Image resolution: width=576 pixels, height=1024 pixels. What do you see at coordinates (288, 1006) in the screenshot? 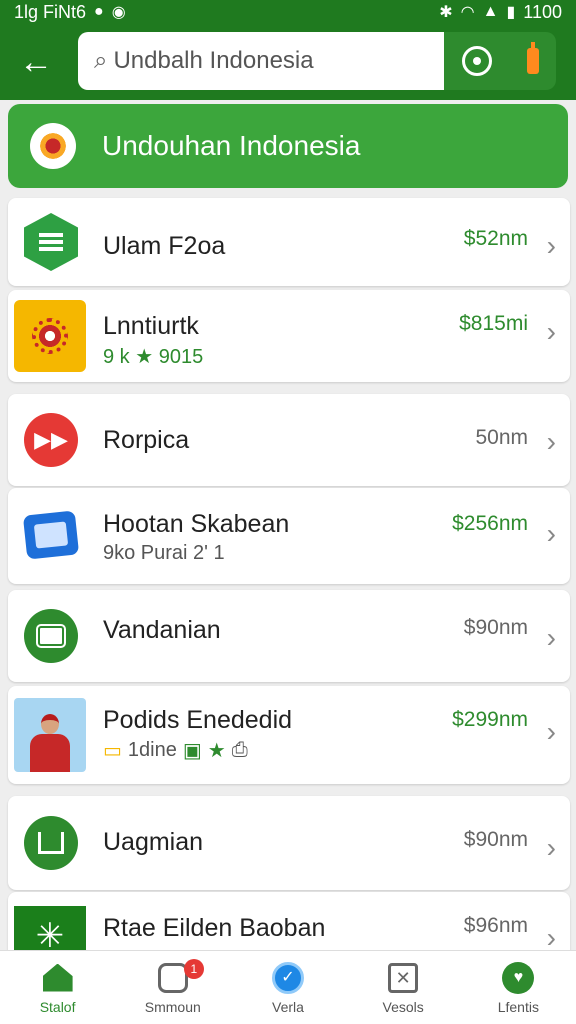
I see `nav-label: Verla` at bounding box center [288, 1006].